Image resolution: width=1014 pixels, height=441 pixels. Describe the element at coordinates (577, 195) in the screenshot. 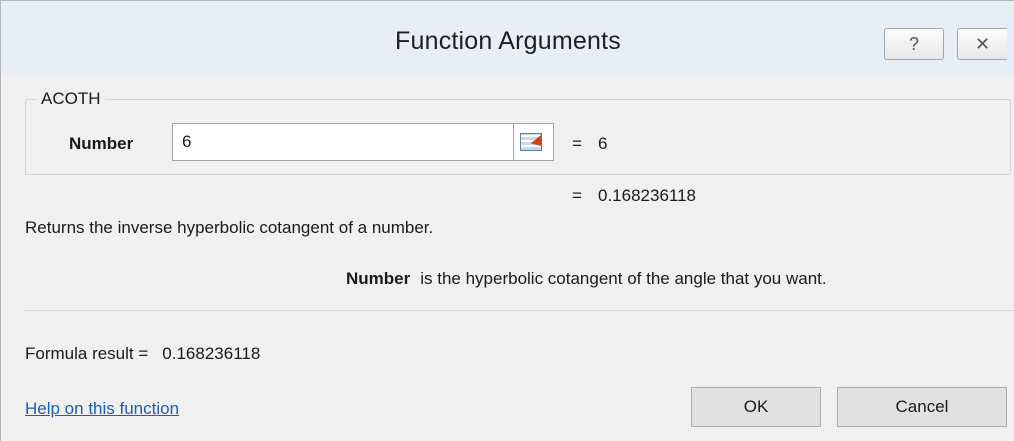

I see `result-equals-sign: =` at that location.